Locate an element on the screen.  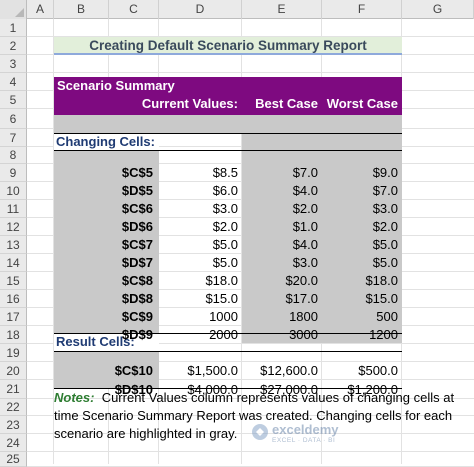
worst-case-cell: $3.0 is located at coordinates (360, 209).